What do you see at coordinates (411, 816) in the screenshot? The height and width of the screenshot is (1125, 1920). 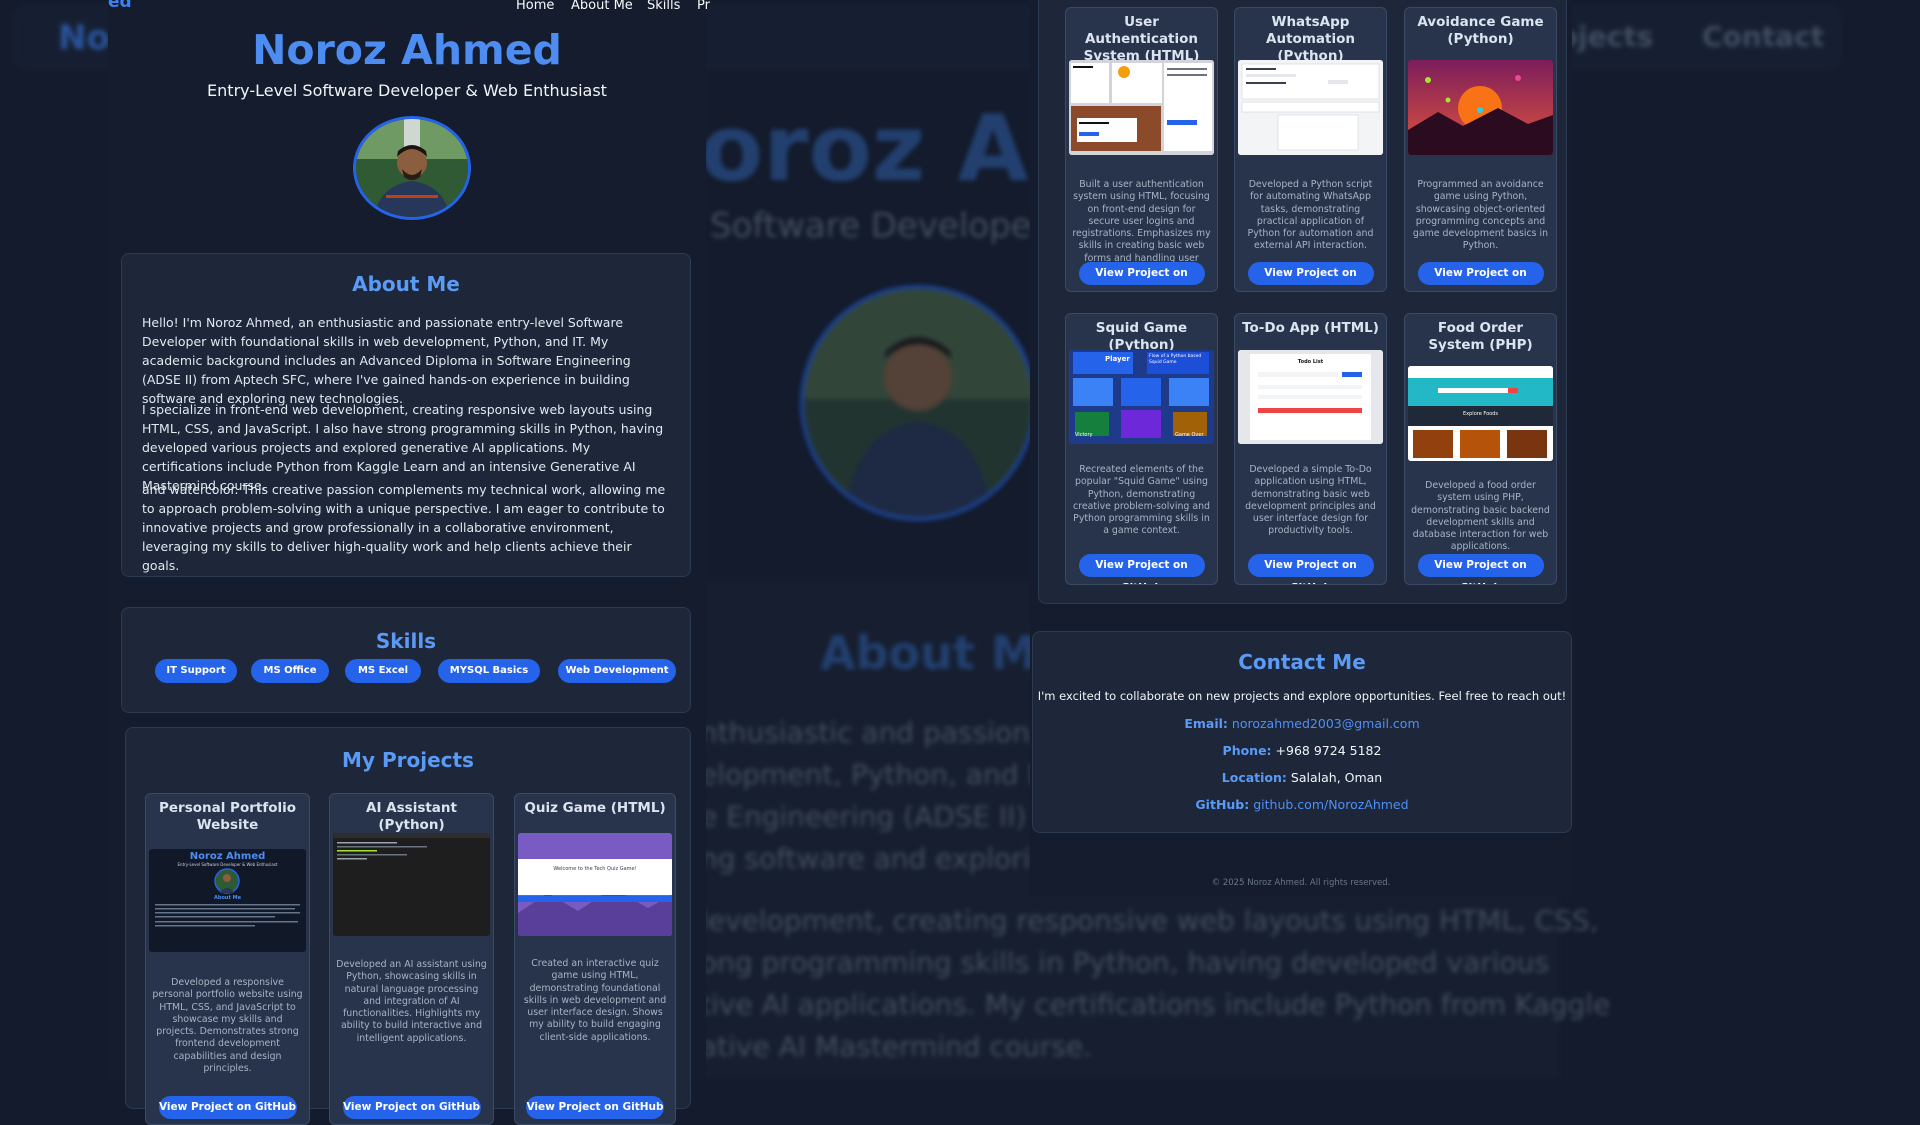 I see `project-title: AI Assistant (Python)` at bounding box center [411, 816].